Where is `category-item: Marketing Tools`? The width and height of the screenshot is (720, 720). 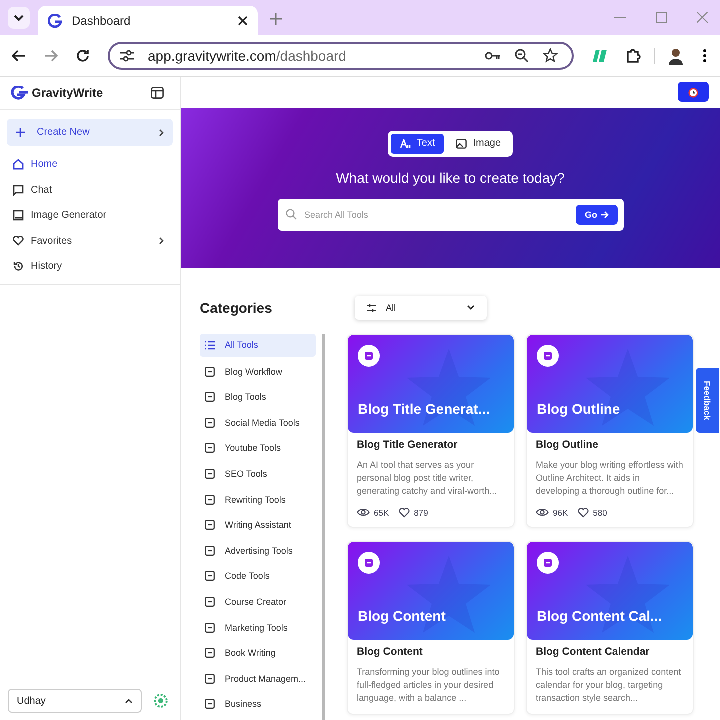
category-item: Marketing Tools is located at coordinates (258, 627).